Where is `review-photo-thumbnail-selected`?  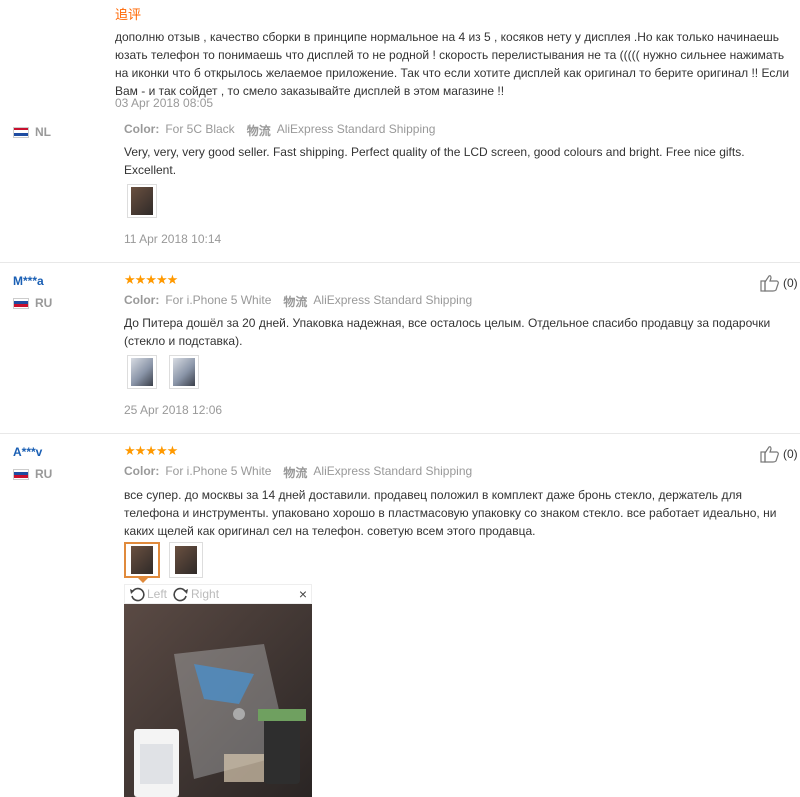 review-photo-thumbnail-selected is located at coordinates (142, 560).